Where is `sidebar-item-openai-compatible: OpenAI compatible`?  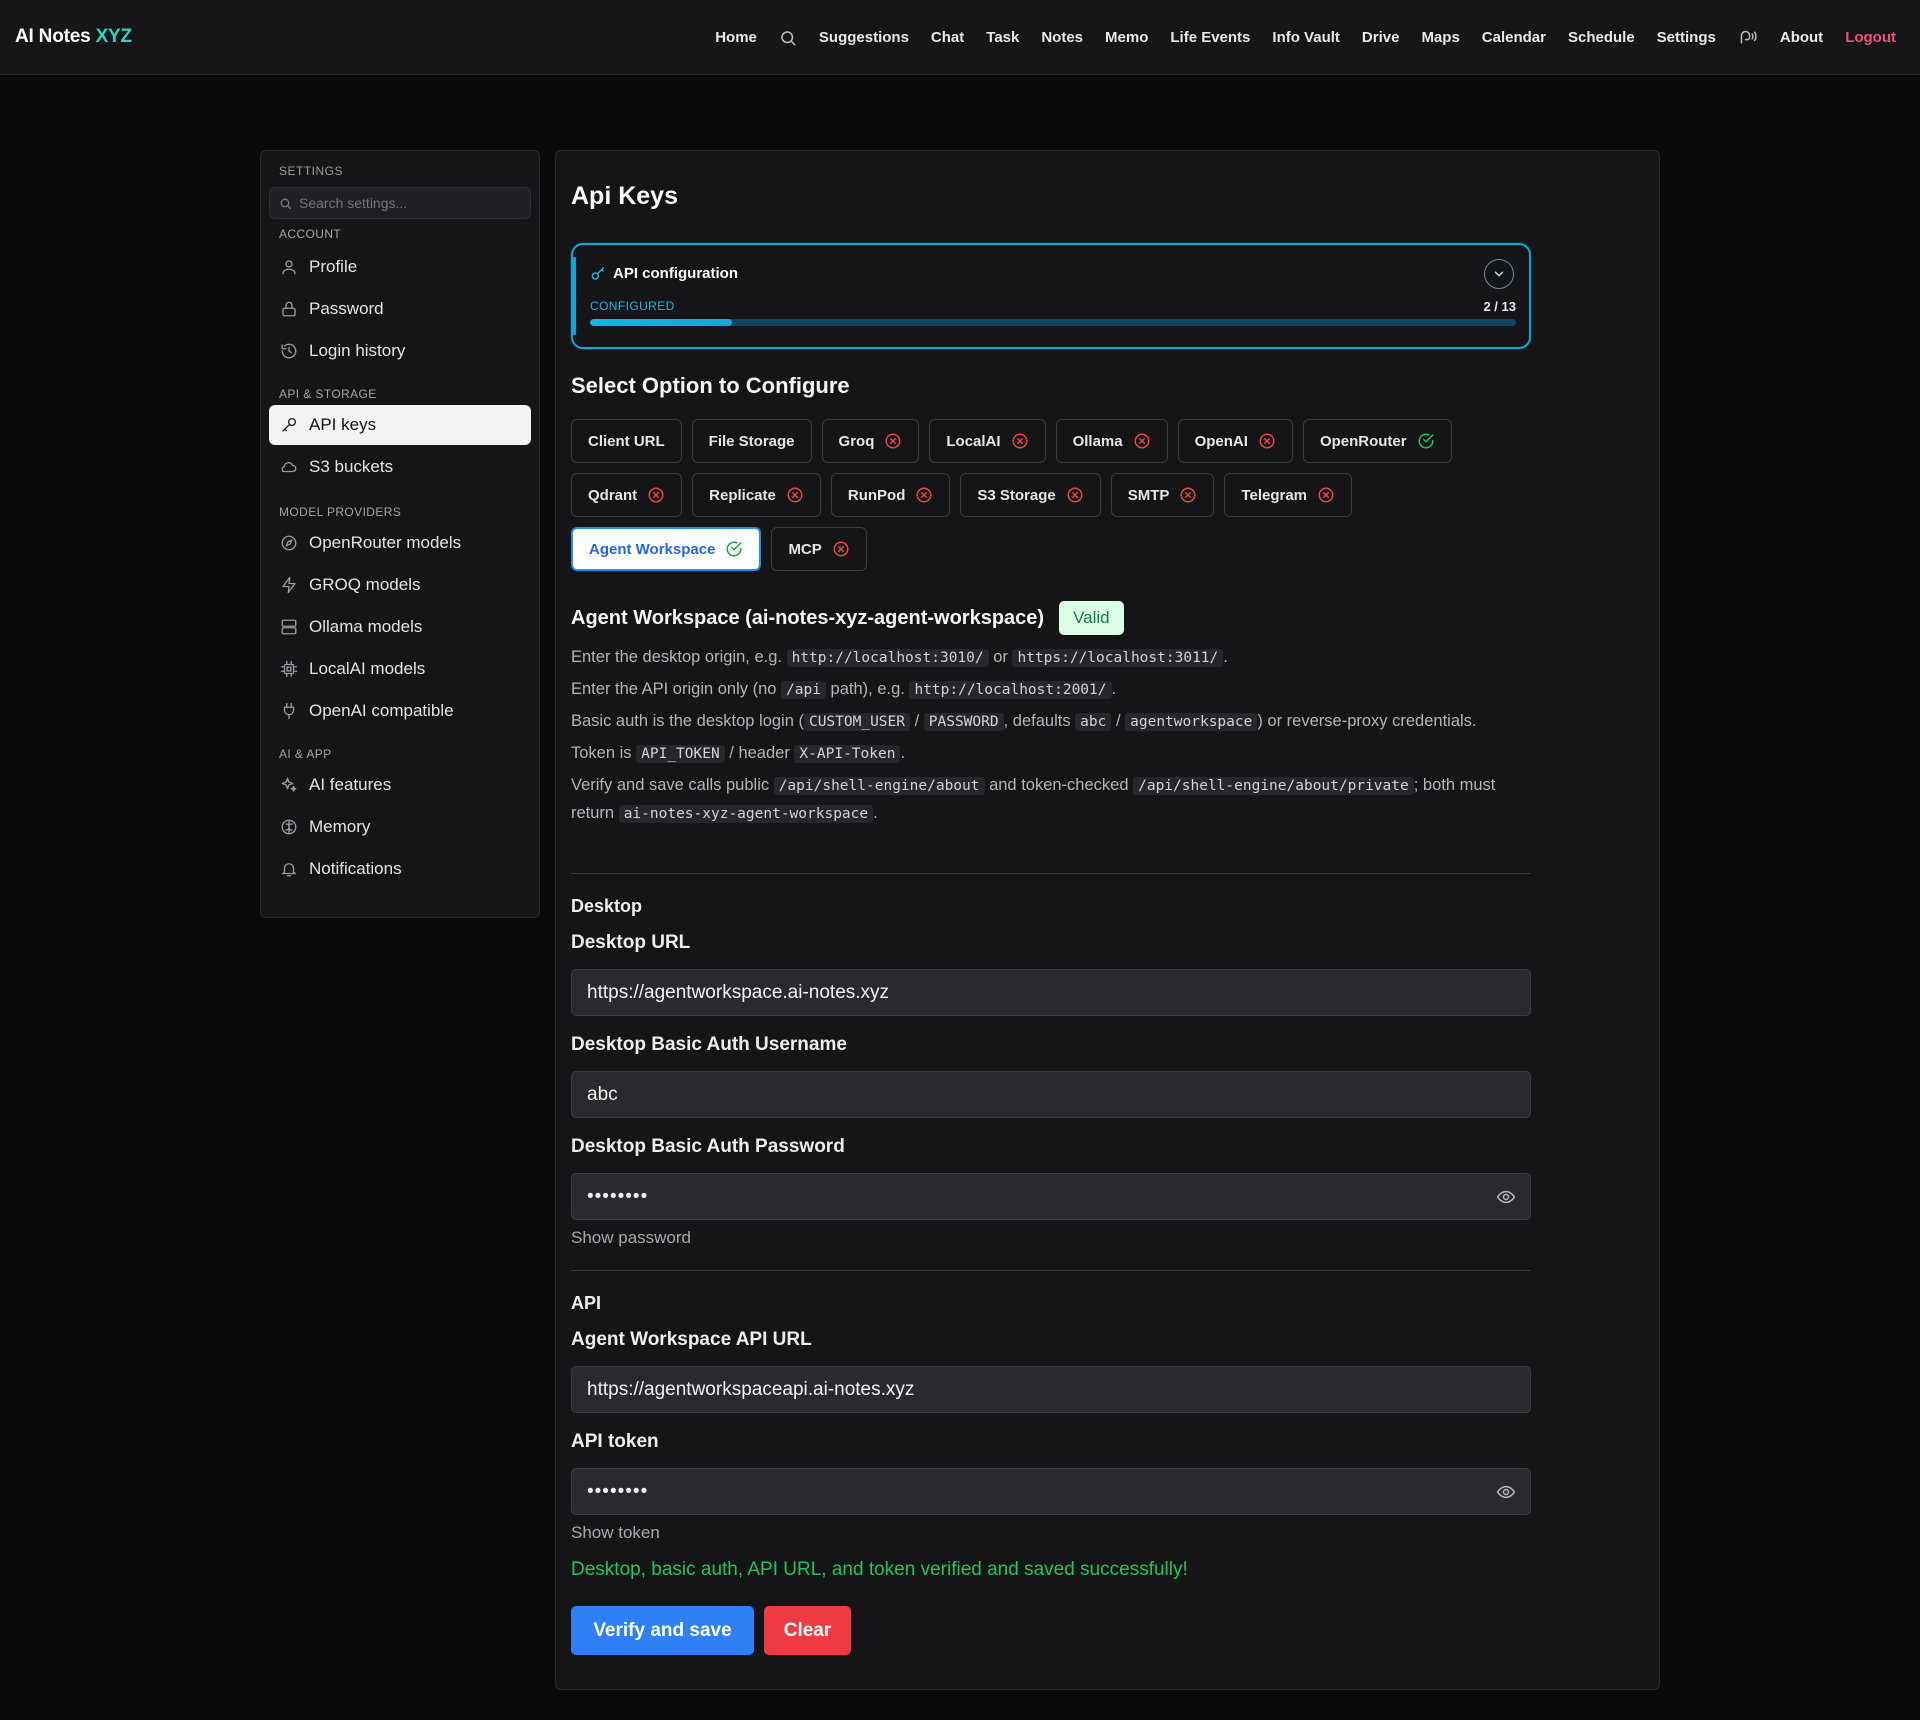 sidebar-item-openai-compatible: OpenAI compatible is located at coordinates (400, 711).